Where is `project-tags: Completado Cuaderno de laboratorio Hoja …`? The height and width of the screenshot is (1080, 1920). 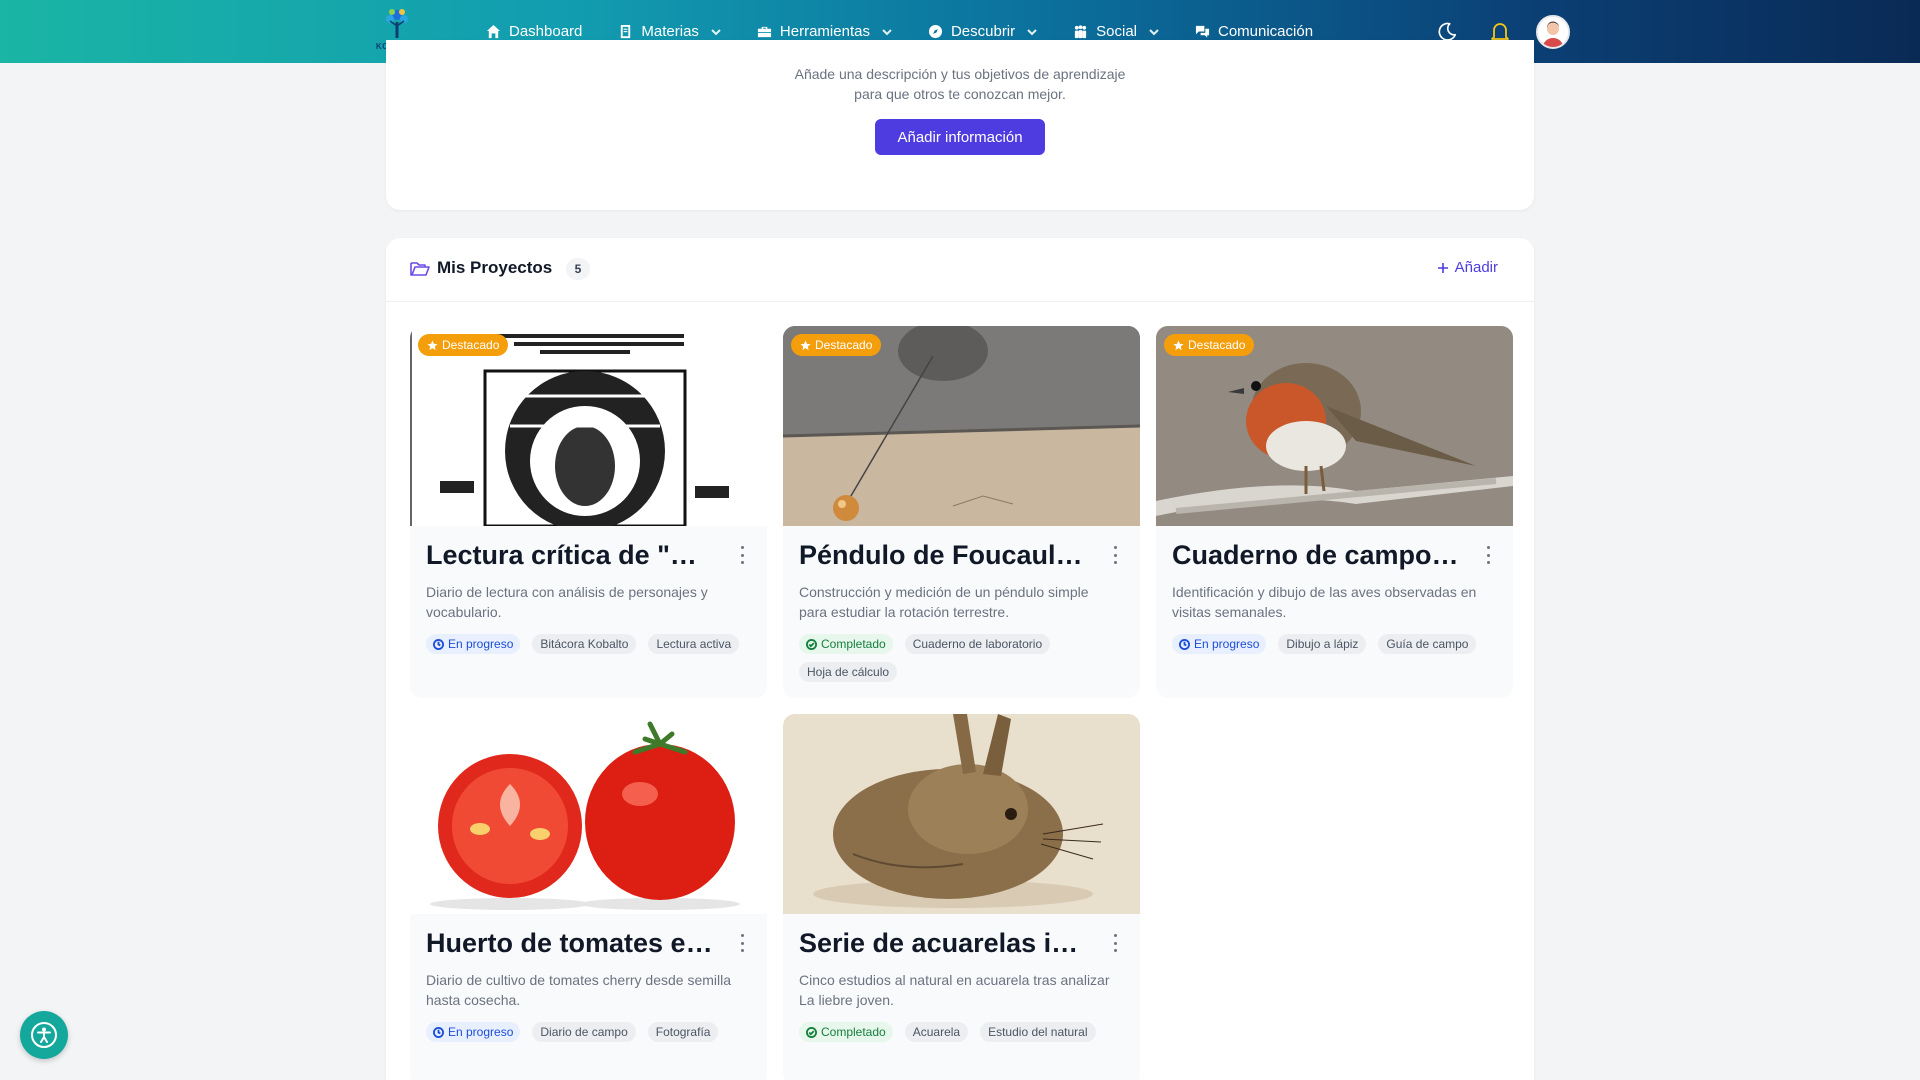 project-tags: Completado Cuaderno de laboratorio Hoja … is located at coordinates (964, 658).